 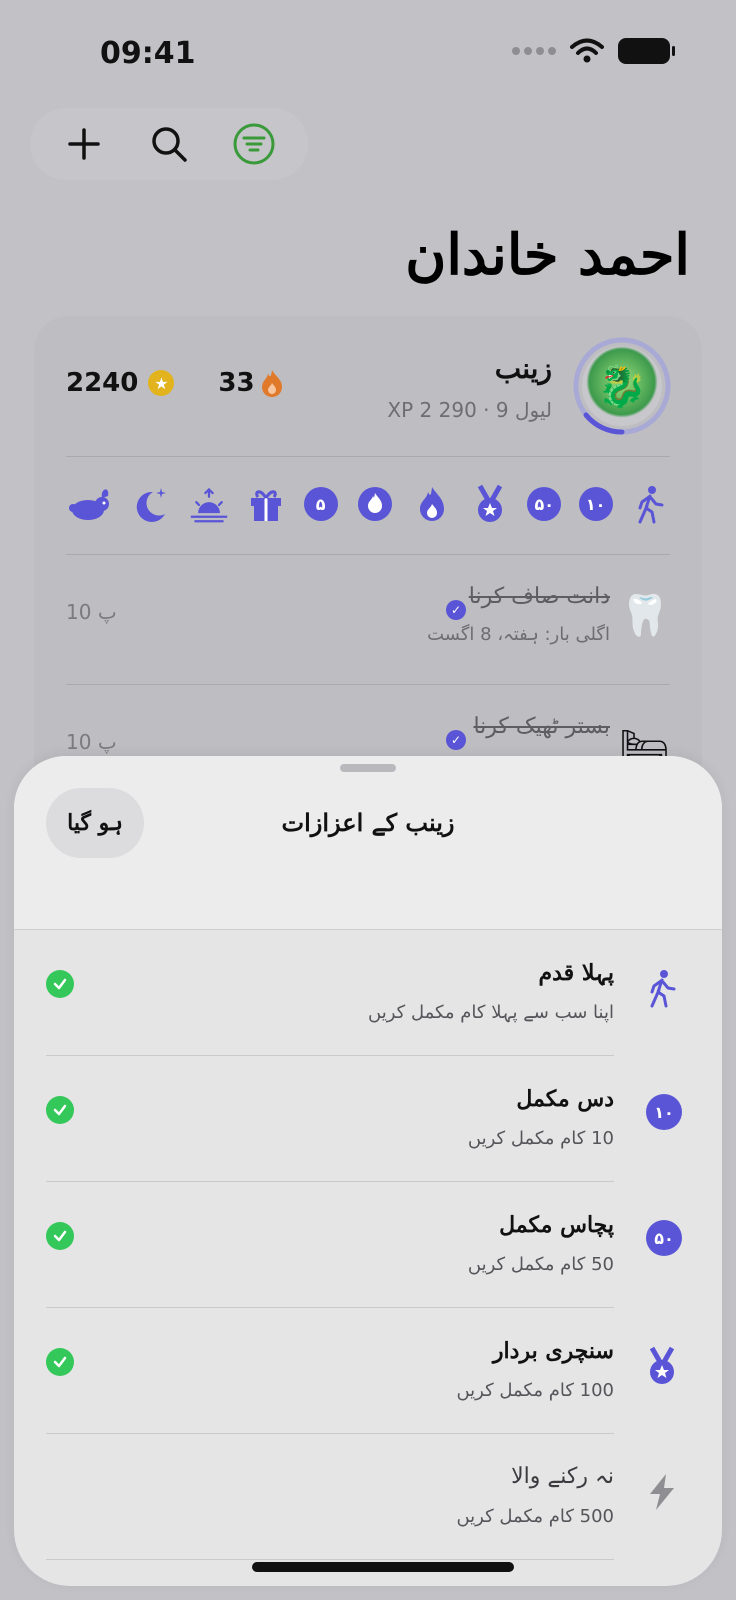 I want to click on achievement-row: ۵۰ پچاس مکمل 50 کام مکمل کریں, so click(x=384, y=1245).